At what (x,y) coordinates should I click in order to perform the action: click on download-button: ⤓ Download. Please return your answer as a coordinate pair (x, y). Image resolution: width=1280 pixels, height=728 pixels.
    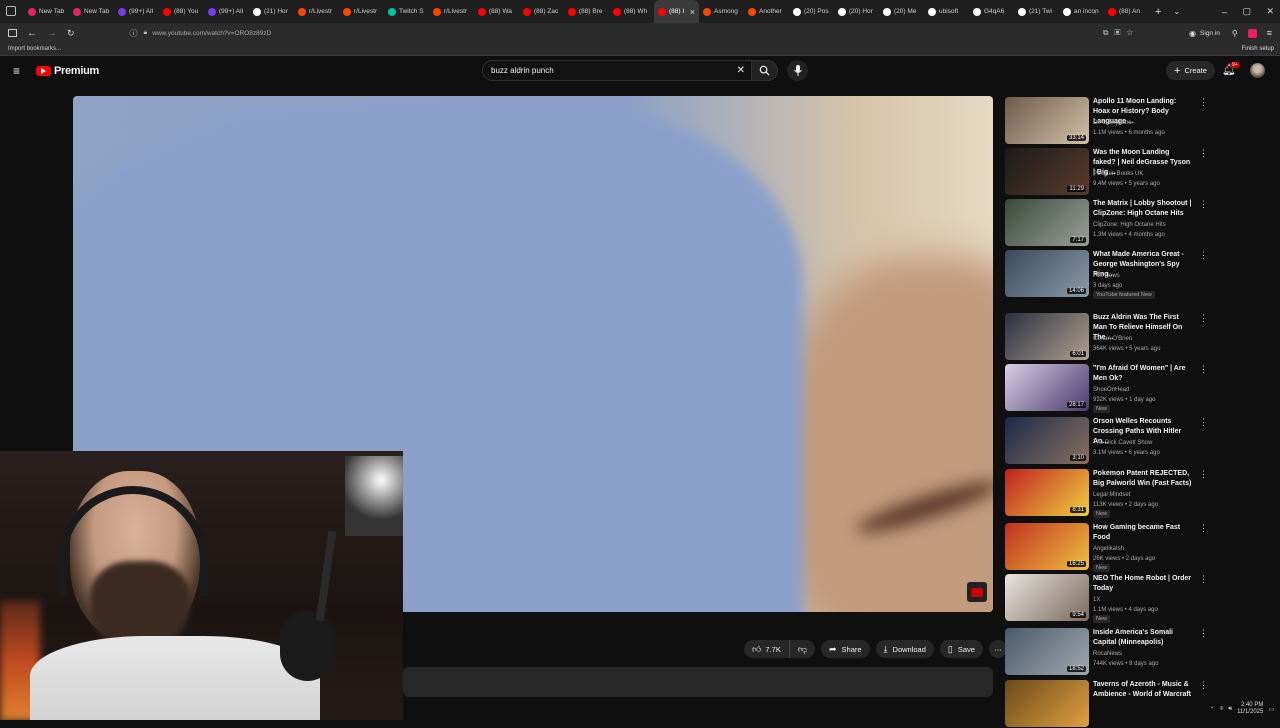
    Looking at the image, I should click on (904, 649).